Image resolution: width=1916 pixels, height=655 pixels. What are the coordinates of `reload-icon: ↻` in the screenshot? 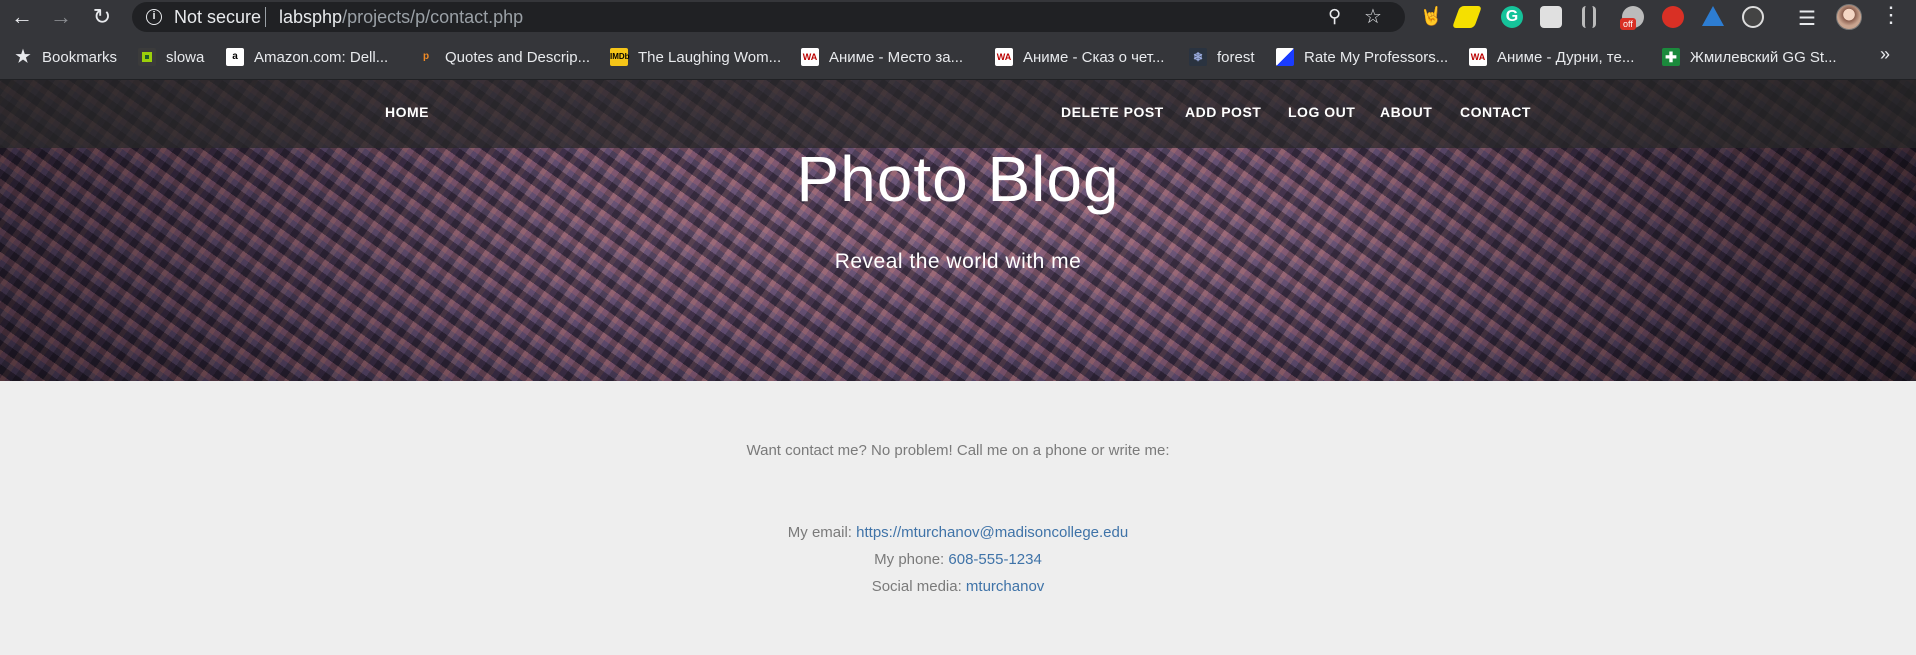 It's located at (102, 17).